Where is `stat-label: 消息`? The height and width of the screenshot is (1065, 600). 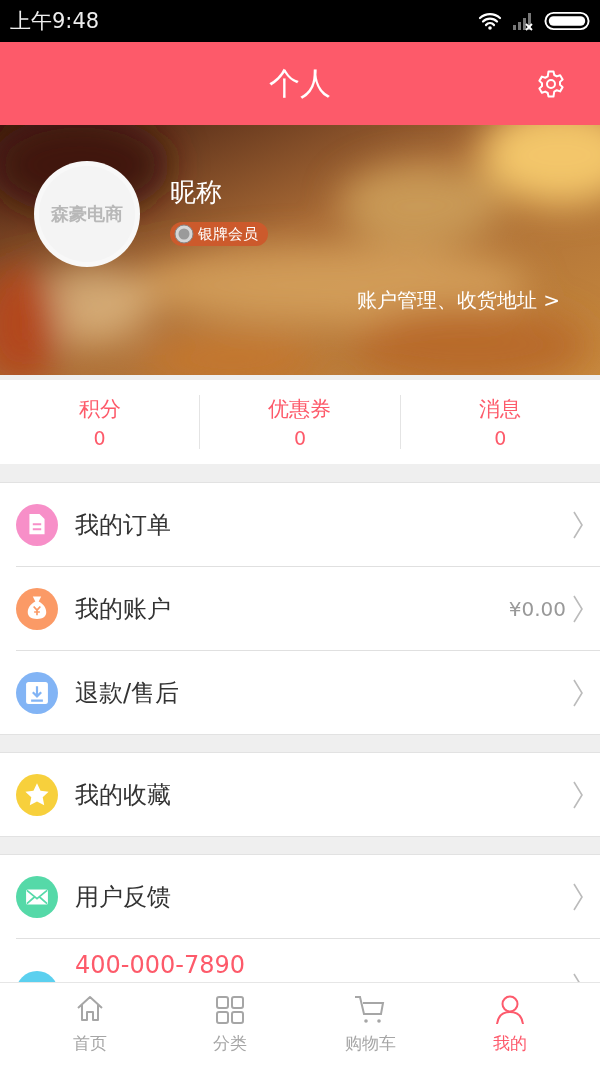 stat-label: 消息 is located at coordinates (500, 409).